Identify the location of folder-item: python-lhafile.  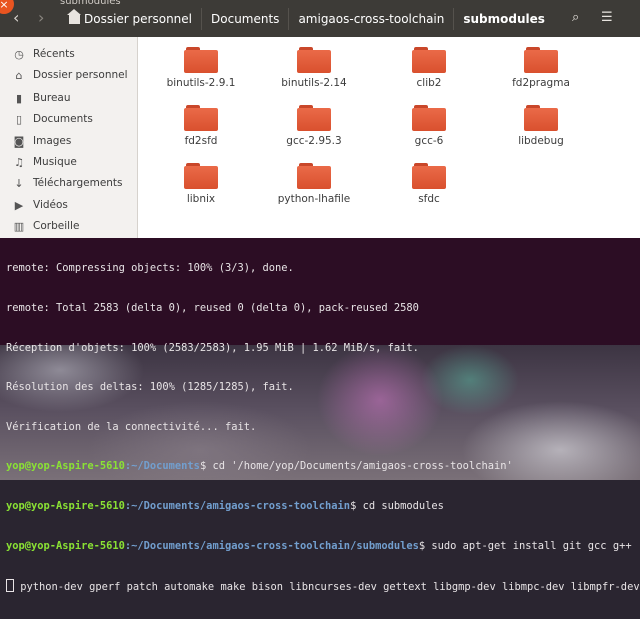
(314, 185).